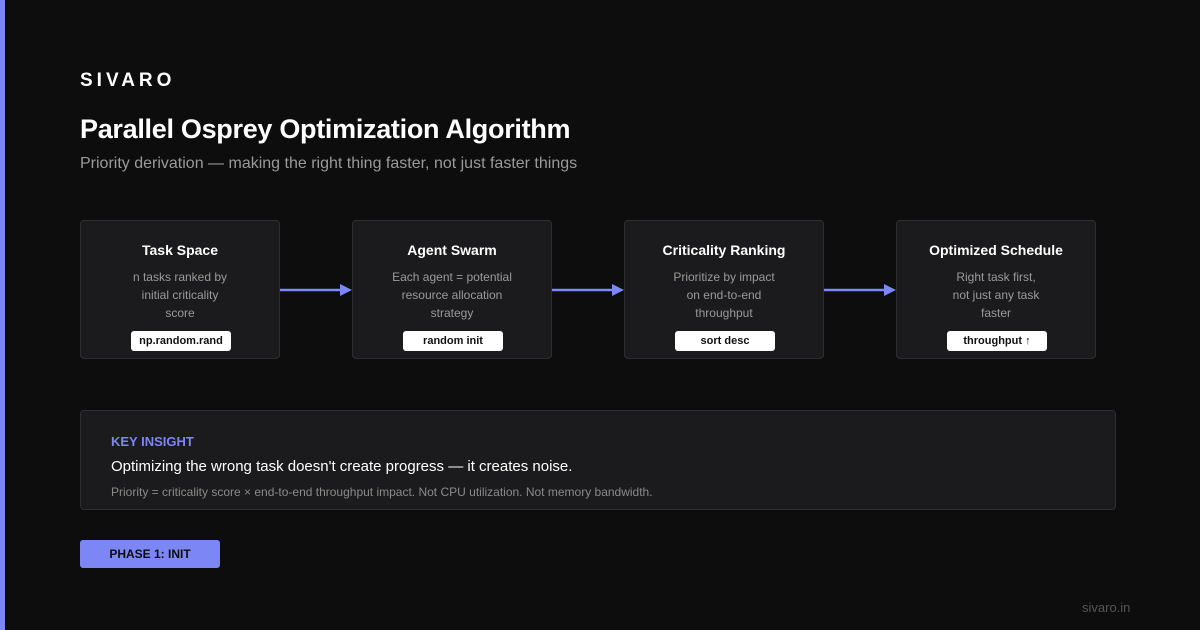 The width and height of the screenshot is (1200, 630). What do you see at coordinates (1106, 607) in the screenshot?
I see `footer-url: sivaro.in` at bounding box center [1106, 607].